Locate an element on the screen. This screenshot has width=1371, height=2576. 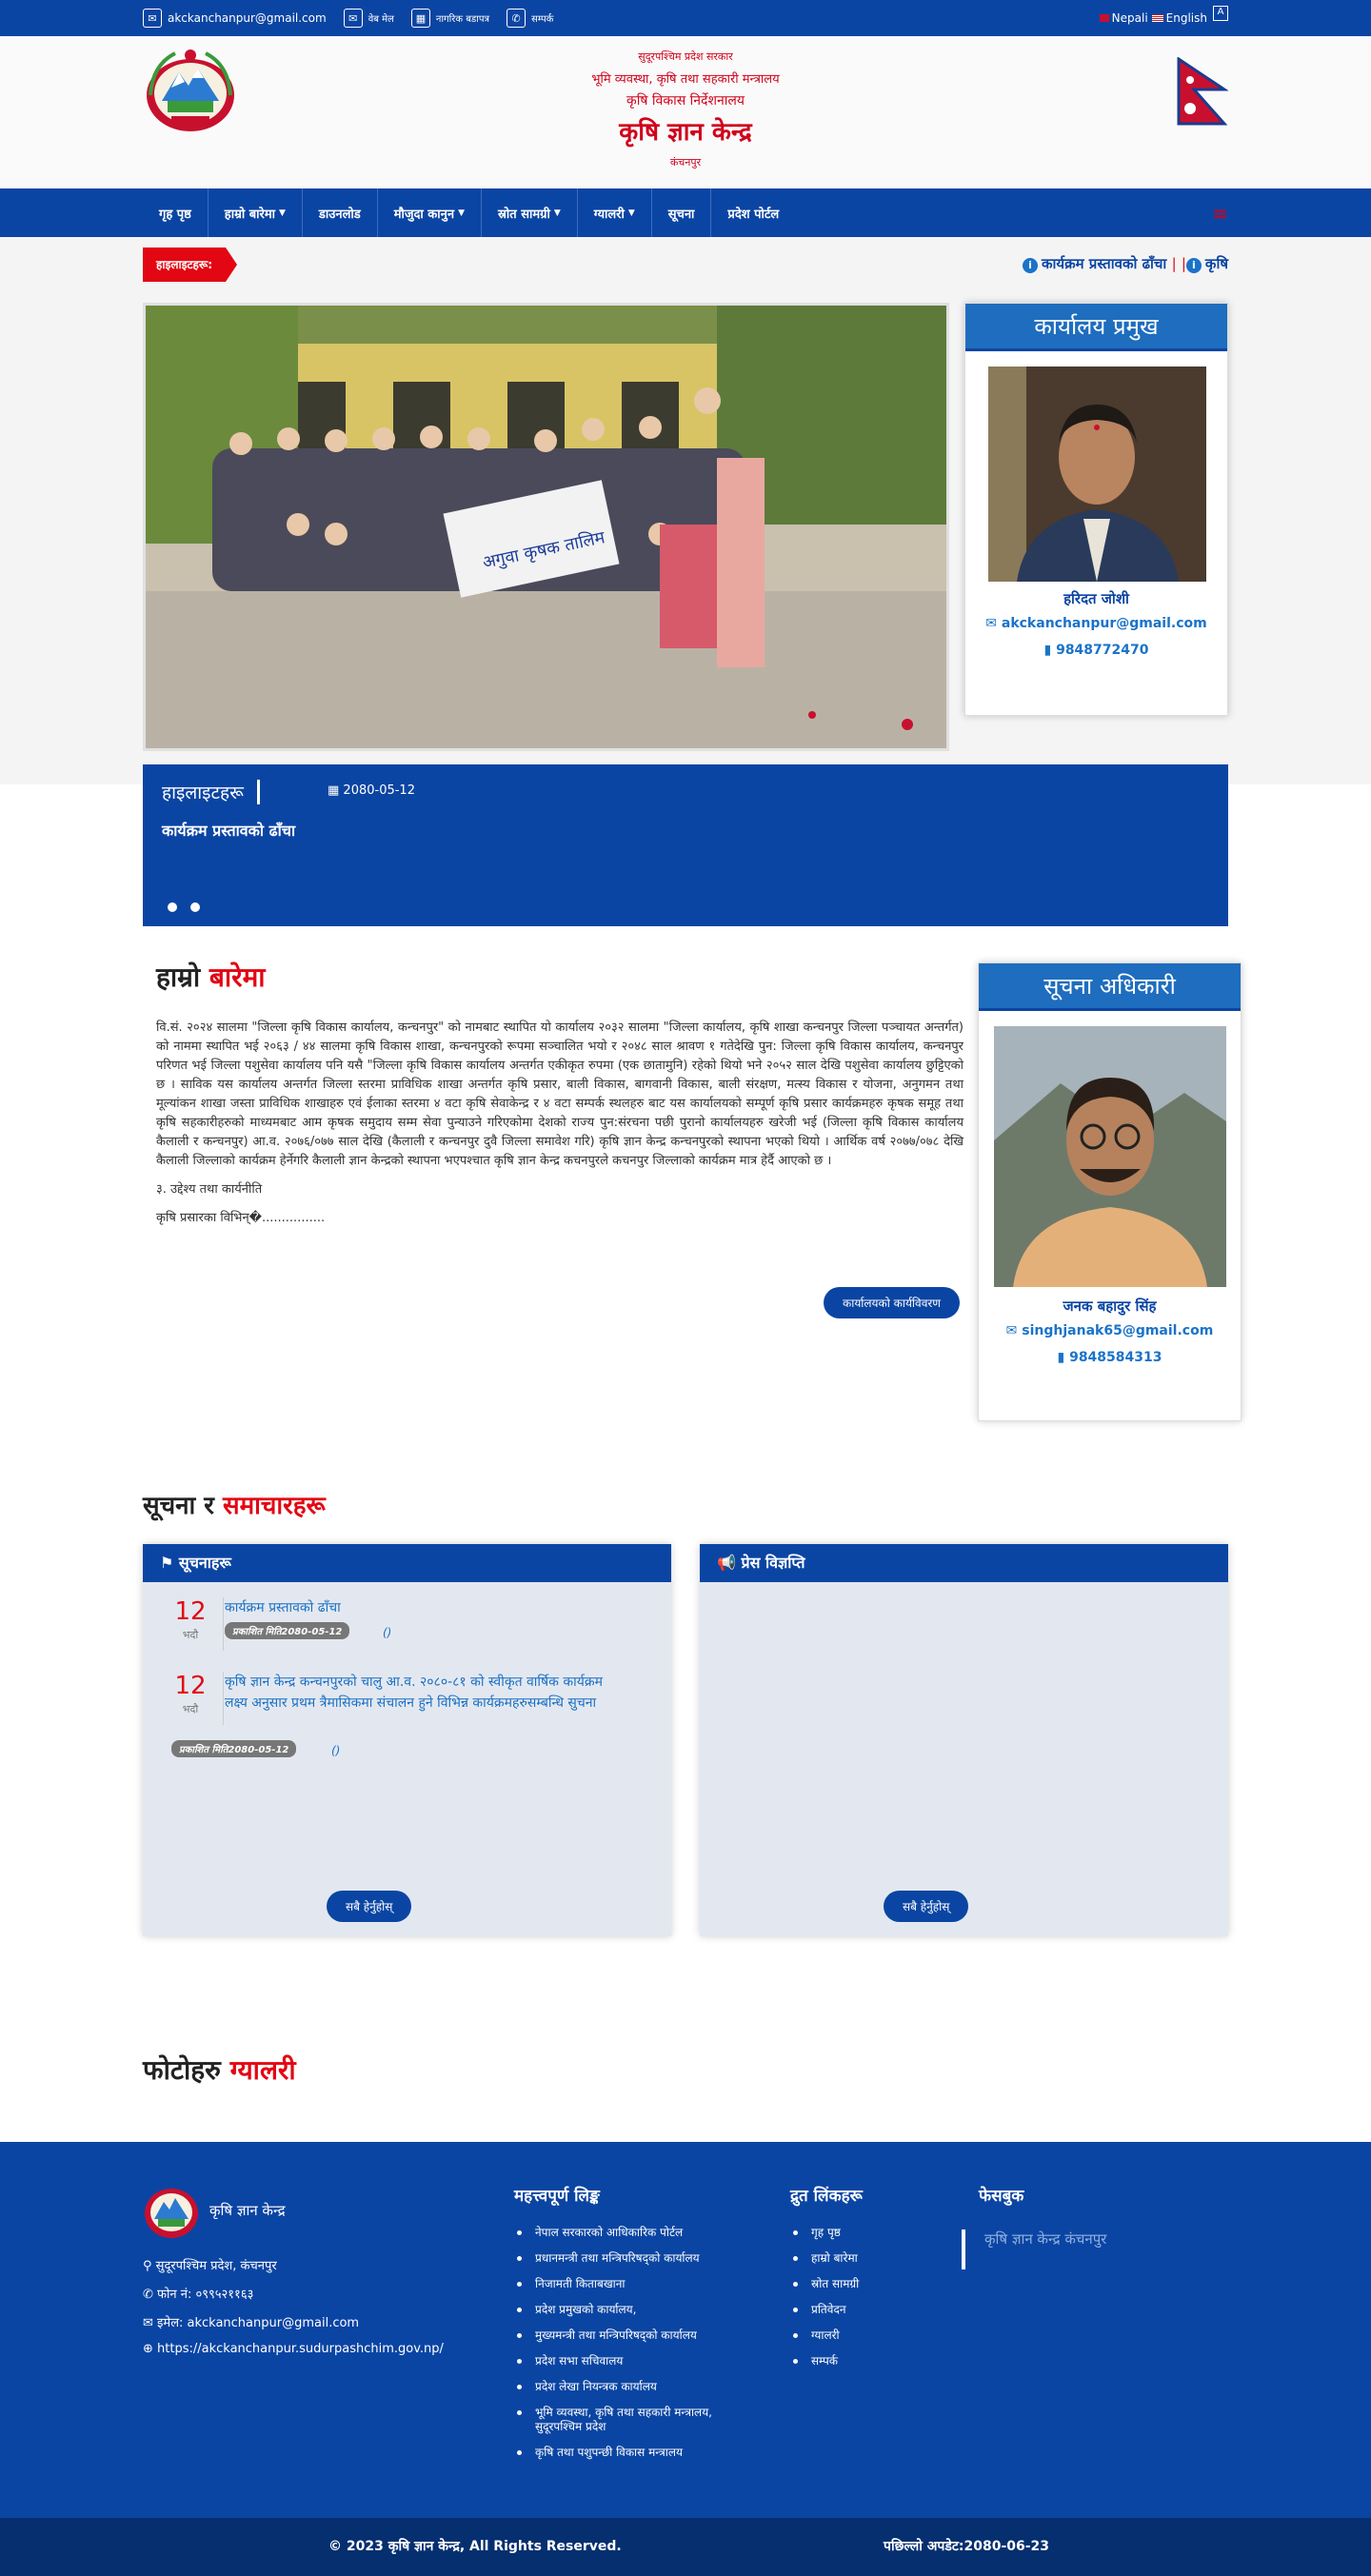
info-officer-email-row: ✉ singhjanak65@gmail.com is located at coordinates (1110, 1331).